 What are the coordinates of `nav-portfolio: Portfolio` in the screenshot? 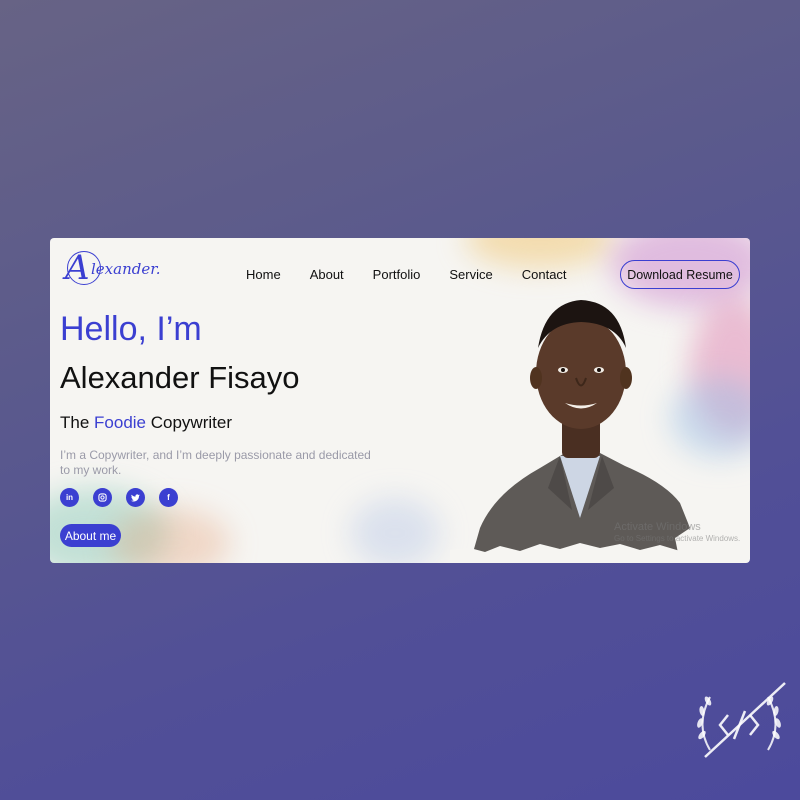 It's located at (397, 274).